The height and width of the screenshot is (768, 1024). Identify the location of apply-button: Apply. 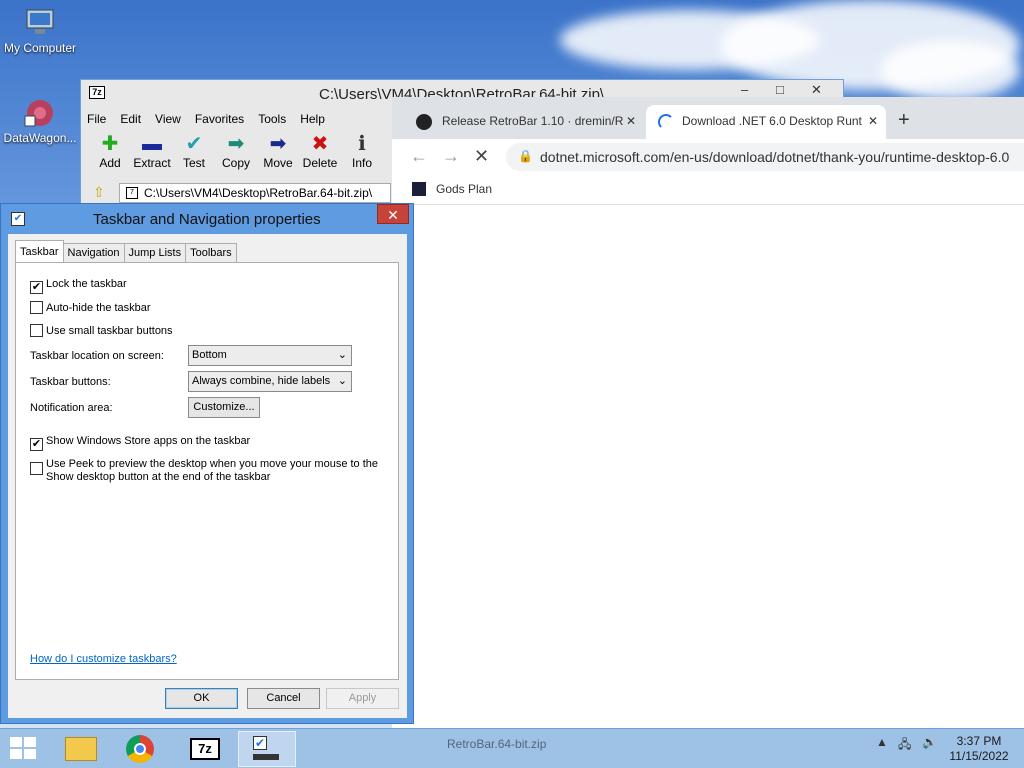
(362, 698).